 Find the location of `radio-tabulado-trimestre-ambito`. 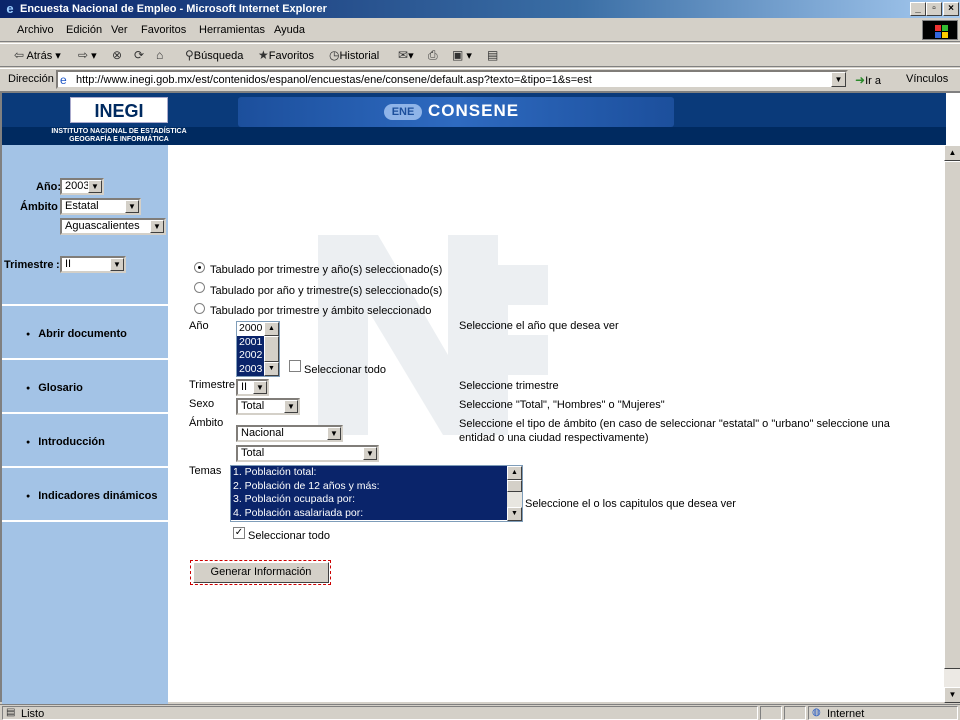

radio-tabulado-trimestre-ambito is located at coordinates (199, 308).